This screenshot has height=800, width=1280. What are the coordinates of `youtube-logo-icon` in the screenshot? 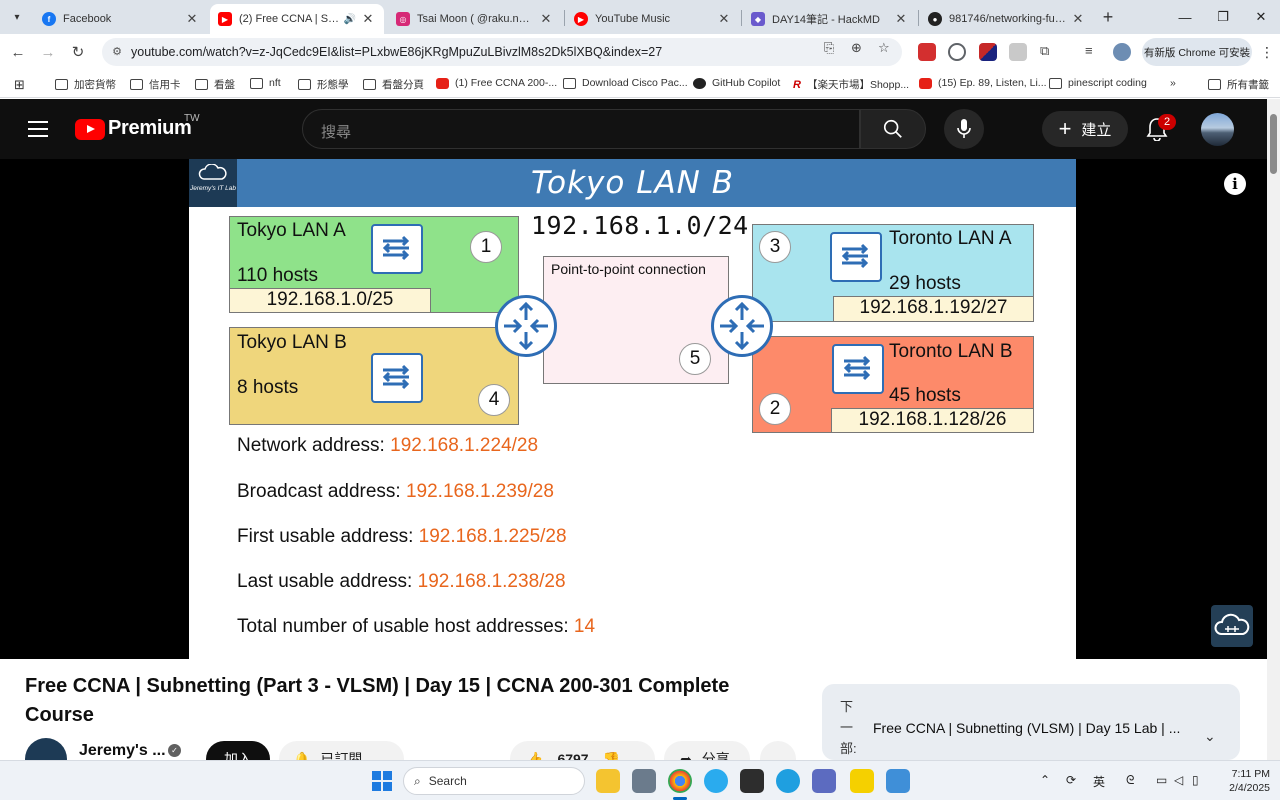 It's located at (90, 129).